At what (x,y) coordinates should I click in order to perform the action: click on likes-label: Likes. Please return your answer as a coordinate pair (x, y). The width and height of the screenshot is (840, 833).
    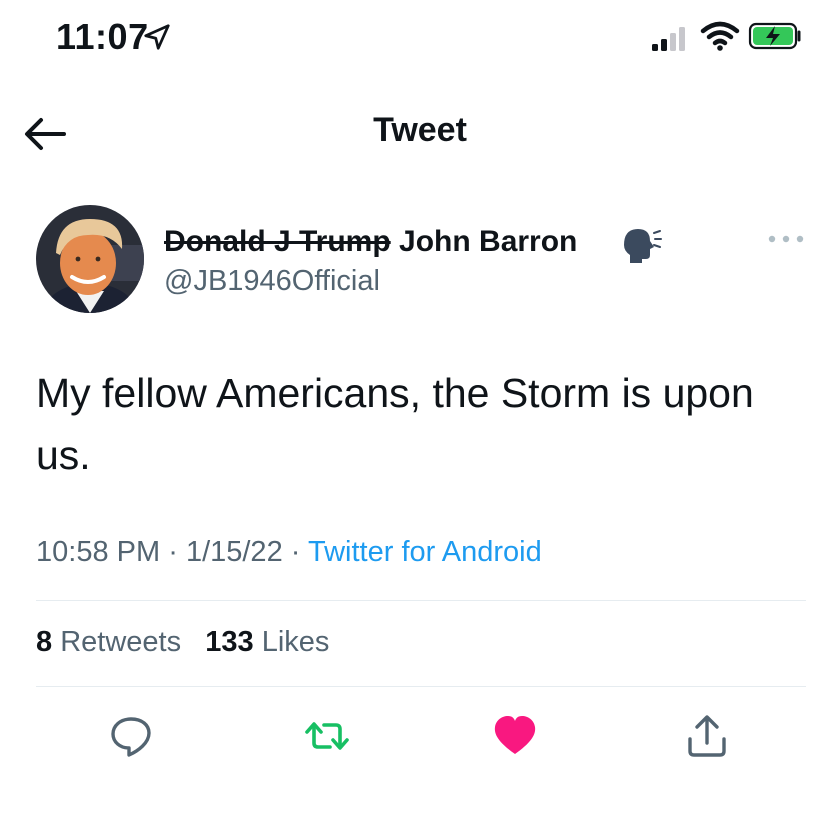
    Looking at the image, I should click on (295, 642).